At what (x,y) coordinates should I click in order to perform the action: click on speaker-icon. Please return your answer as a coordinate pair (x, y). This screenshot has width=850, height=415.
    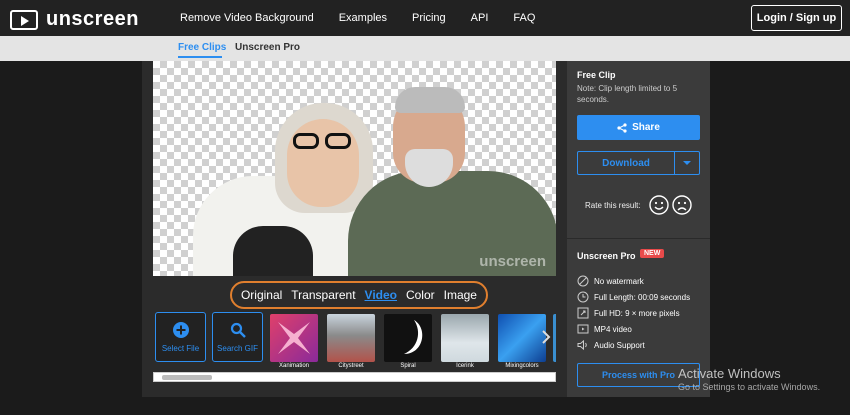
    Looking at the image, I should click on (582, 345).